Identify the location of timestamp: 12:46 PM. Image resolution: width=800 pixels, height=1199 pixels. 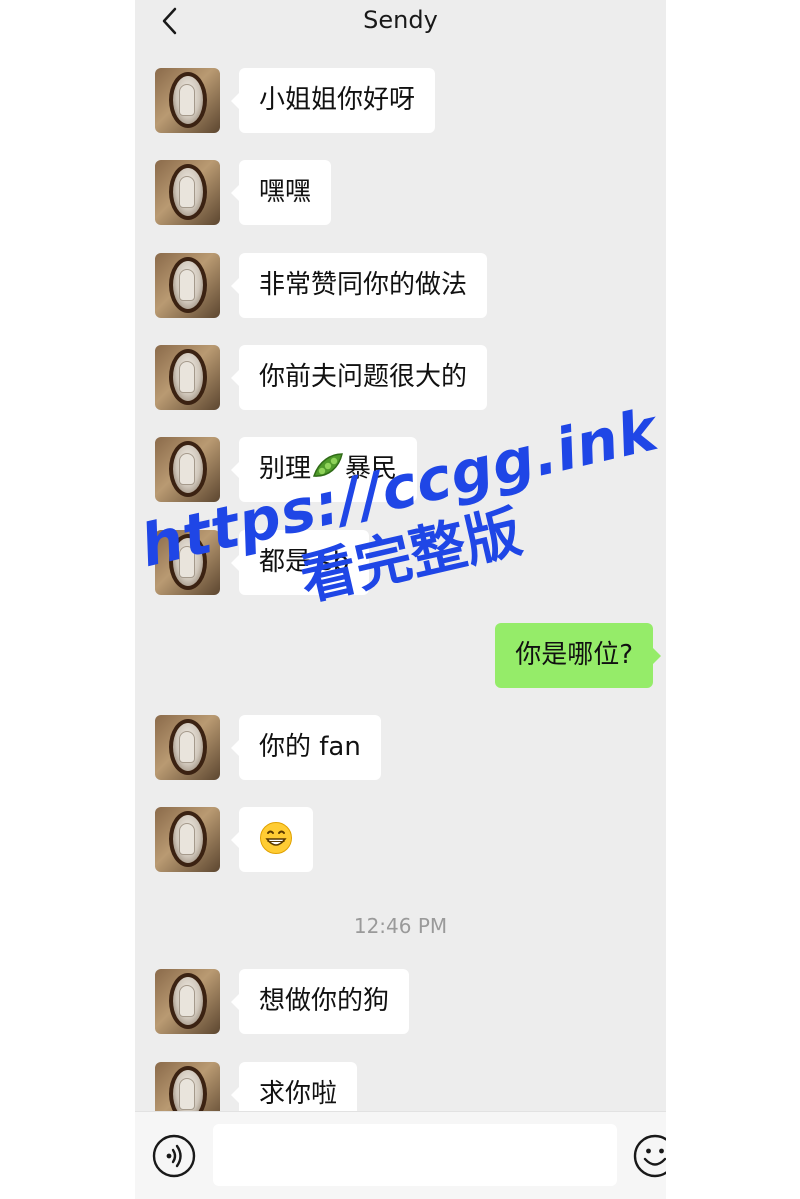
(400, 926).